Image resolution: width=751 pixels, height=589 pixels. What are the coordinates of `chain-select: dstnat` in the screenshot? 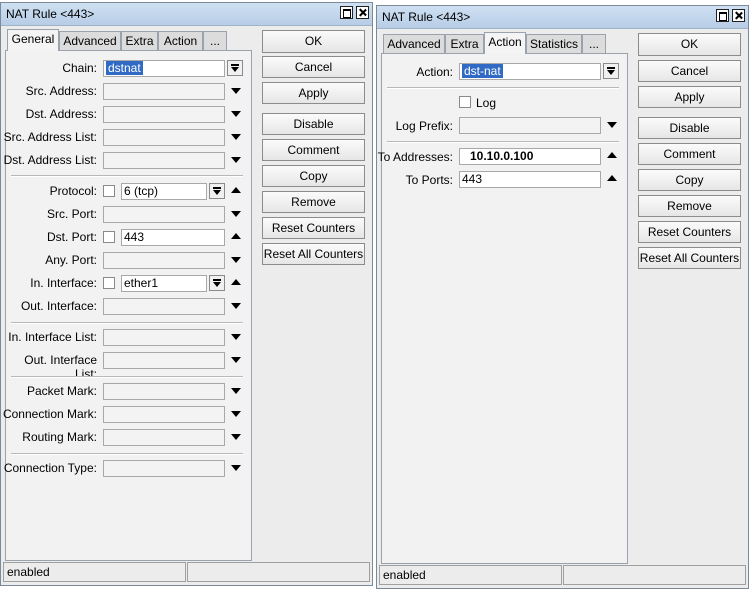 It's located at (164, 68).